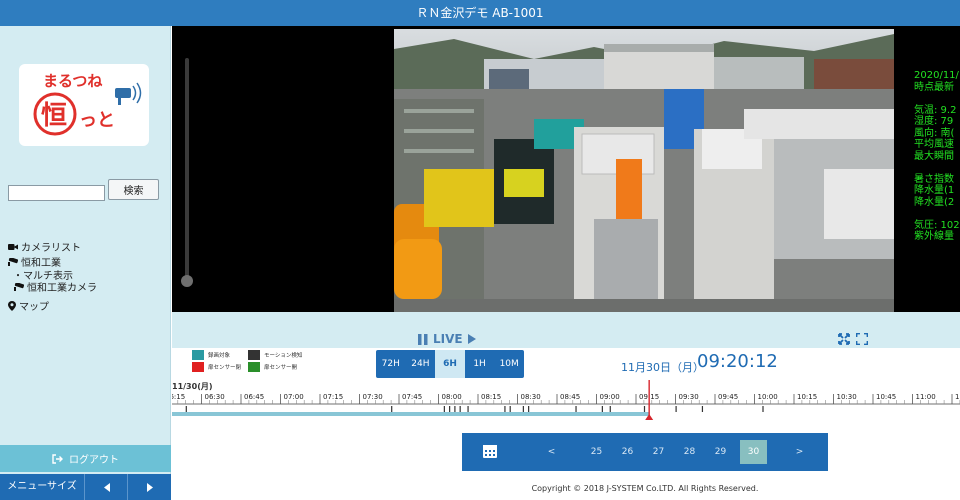 The height and width of the screenshot is (500, 960). I want to click on tick-label: 06:15, so click(178, 397).